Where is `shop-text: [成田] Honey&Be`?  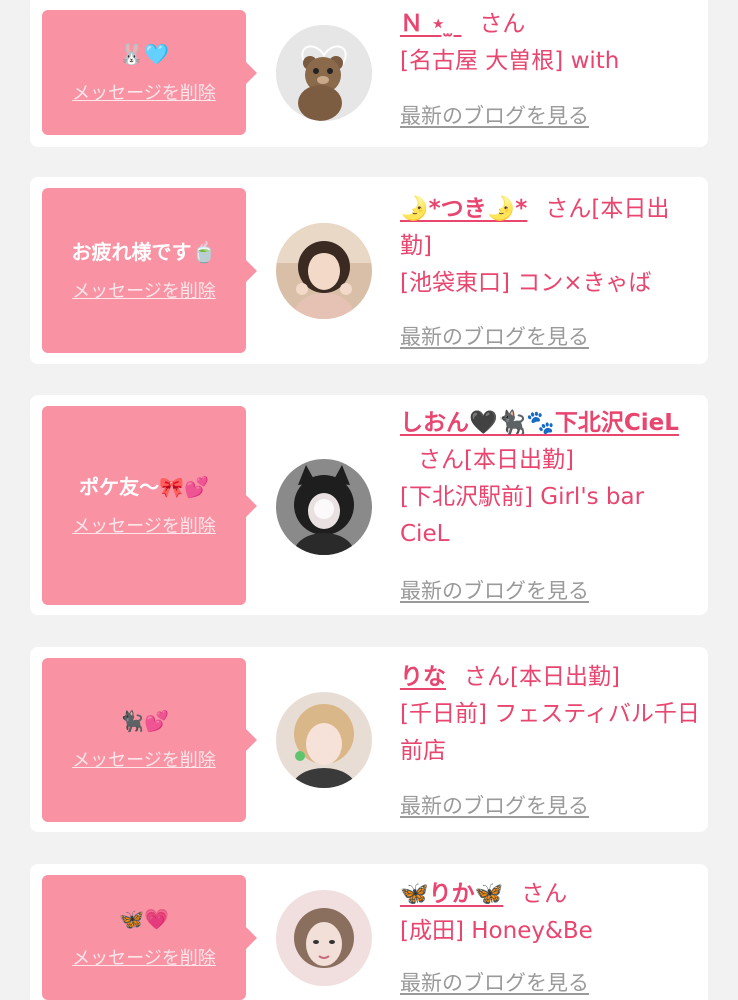 shop-text: [成田] Honey&Be is located at coordinates (496, 931).